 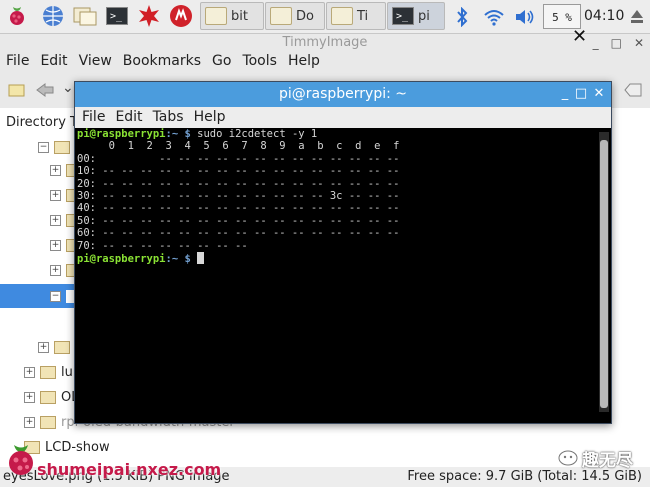 What do you see at coordinates (494, 17) in the screenshot?
I see `wifi-icon` at bounding box center [494, 17].